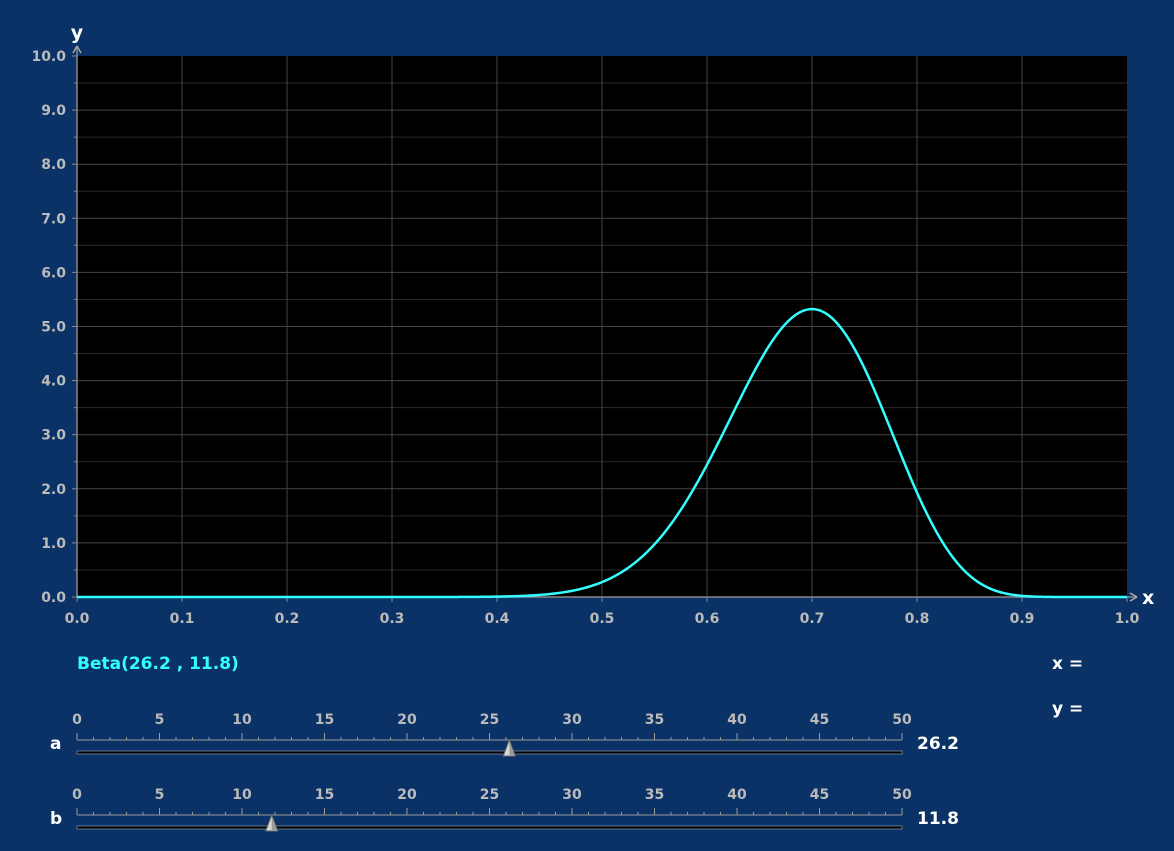  Describe the element at coordinates (812, 619) in the screenshot. I see `x-tick-label: 0.7` at that location.